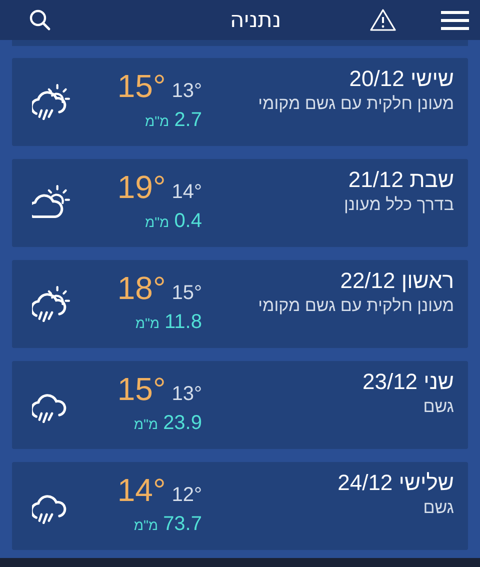 This screenshot has width=480, height=567. Describe the element at coordinates (383, 20) in the screenshot. I see `warning-icon` at that location.